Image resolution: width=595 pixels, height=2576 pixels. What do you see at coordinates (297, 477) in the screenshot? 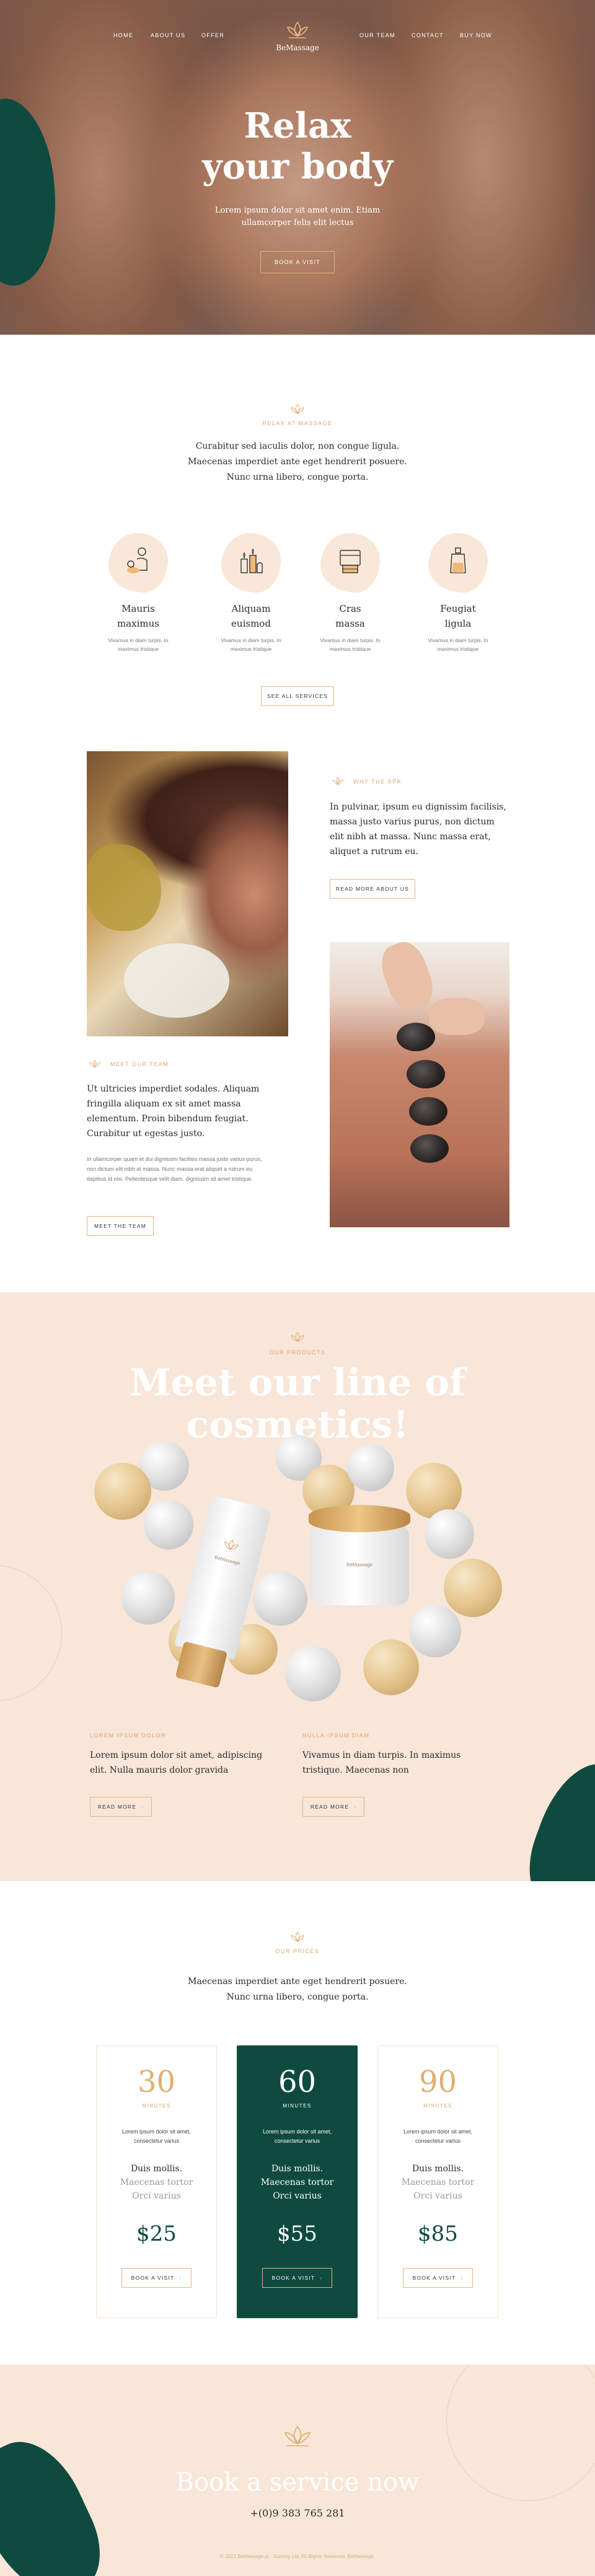
I see `services-intro-line: Nunc urna libero, congue porta.` at bounding box center [297, 477].